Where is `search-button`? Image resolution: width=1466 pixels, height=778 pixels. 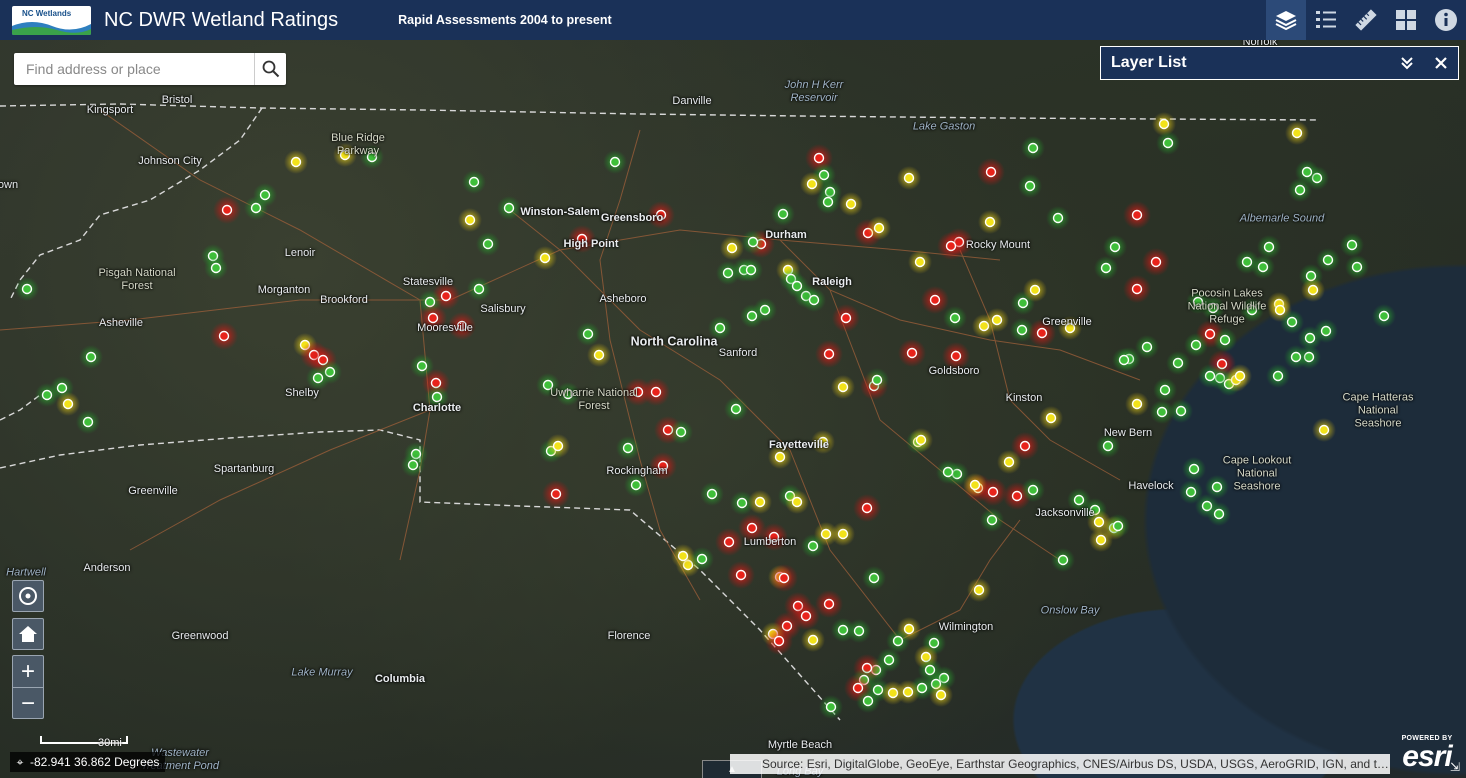 search-button is located at coordinates (270, 69).